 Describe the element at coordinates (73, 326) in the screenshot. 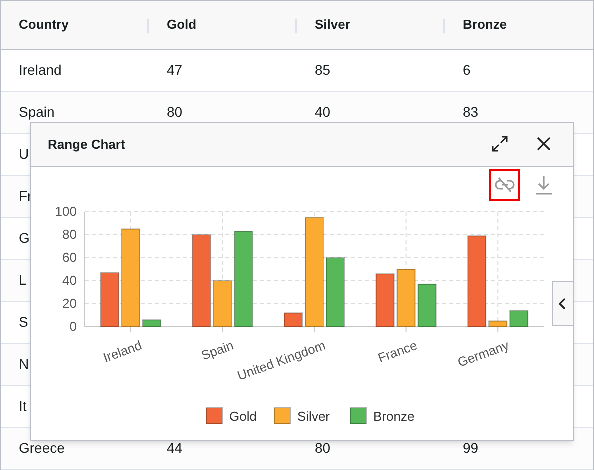

I see `y-tick-label: 0` at that location.